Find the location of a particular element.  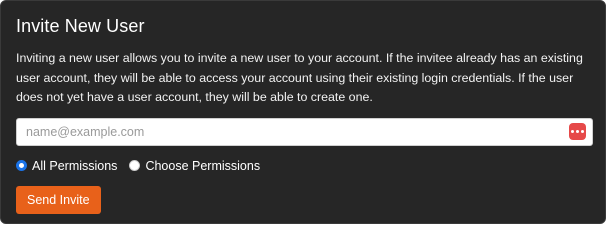

radio-all-permissions: All Permissions is located at coordinates (66, 166).